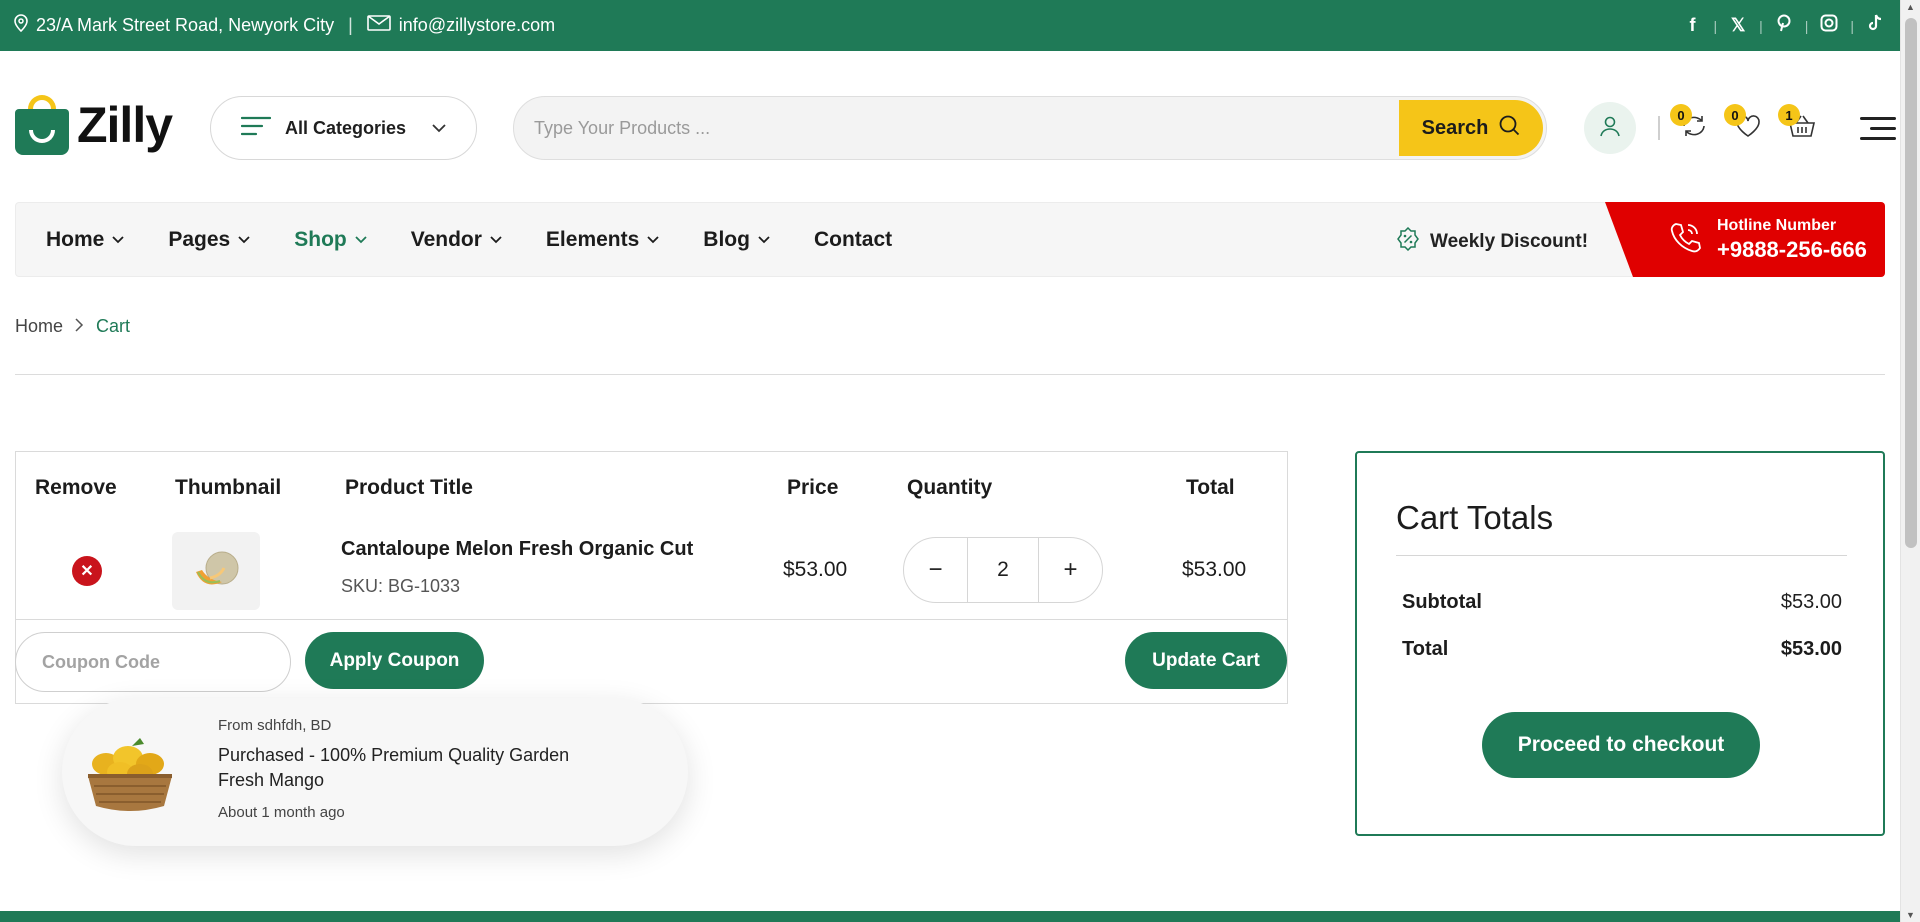 Image resolution: width=1920 pixels, height=922 pixels. I want to click on search-bar: Search, so click(1030, 128).